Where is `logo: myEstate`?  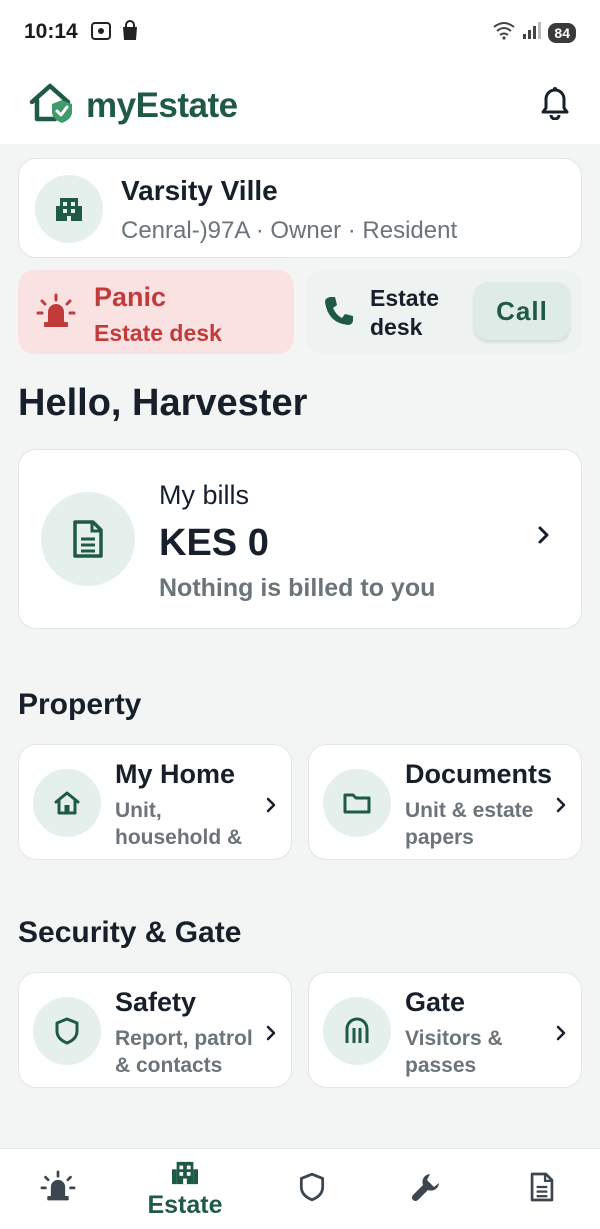 logo: myEstate is located at coordinates (133, 105).